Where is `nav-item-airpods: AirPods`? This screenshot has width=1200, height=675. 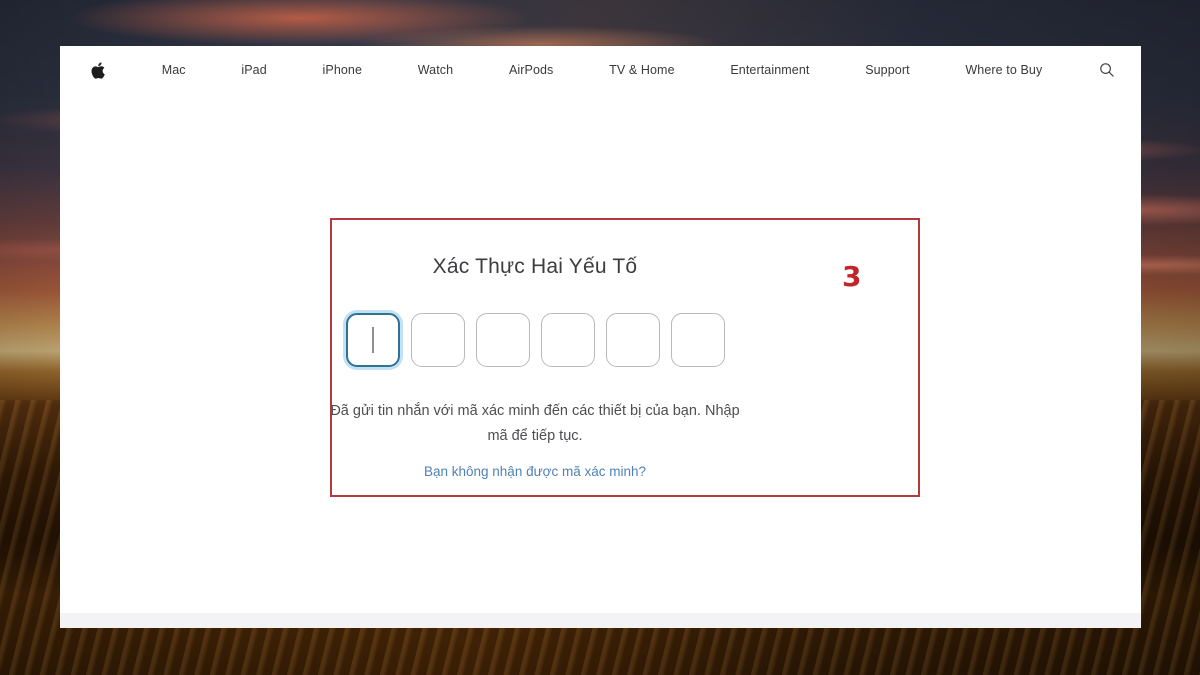
nav-item-airpods: AirPods is located at coordinates (531, 70).